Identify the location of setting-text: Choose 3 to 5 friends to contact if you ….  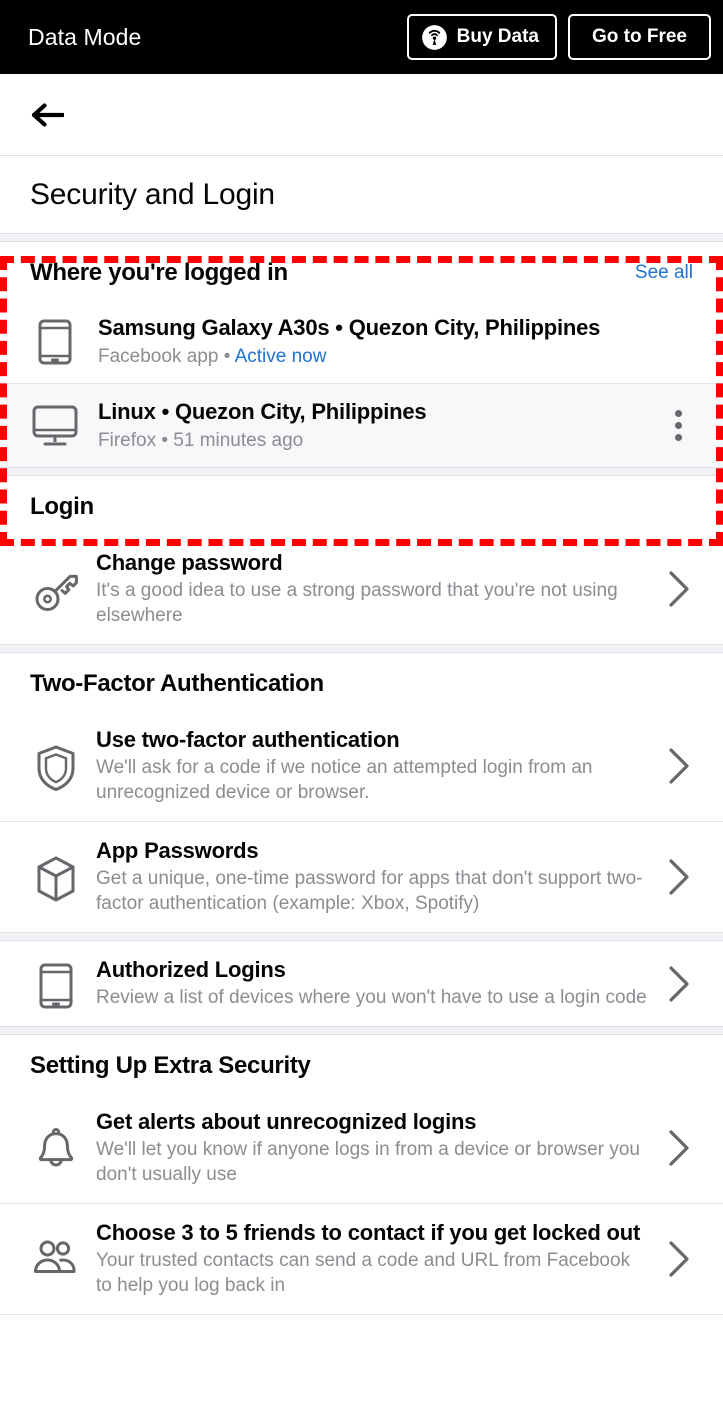
(375, 1259).